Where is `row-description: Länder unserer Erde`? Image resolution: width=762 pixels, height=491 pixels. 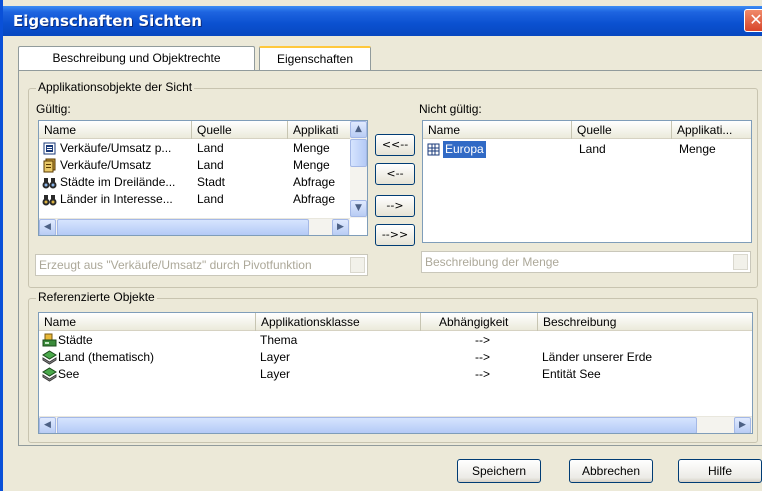
row-description: Länder unserer Erde is located at coordinates (597, 357).